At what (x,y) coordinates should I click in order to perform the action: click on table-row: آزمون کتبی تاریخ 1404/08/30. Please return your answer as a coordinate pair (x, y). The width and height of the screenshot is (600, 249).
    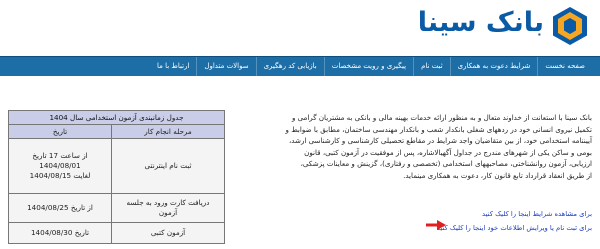
    Looking at the image, I should click on (116, 233).